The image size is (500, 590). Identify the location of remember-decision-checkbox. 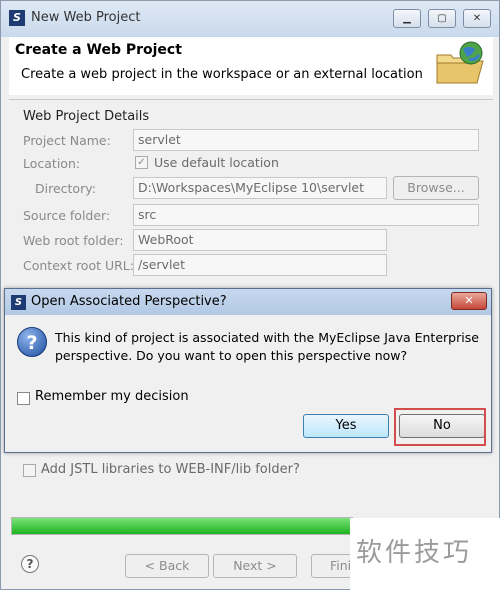
(23, 398).